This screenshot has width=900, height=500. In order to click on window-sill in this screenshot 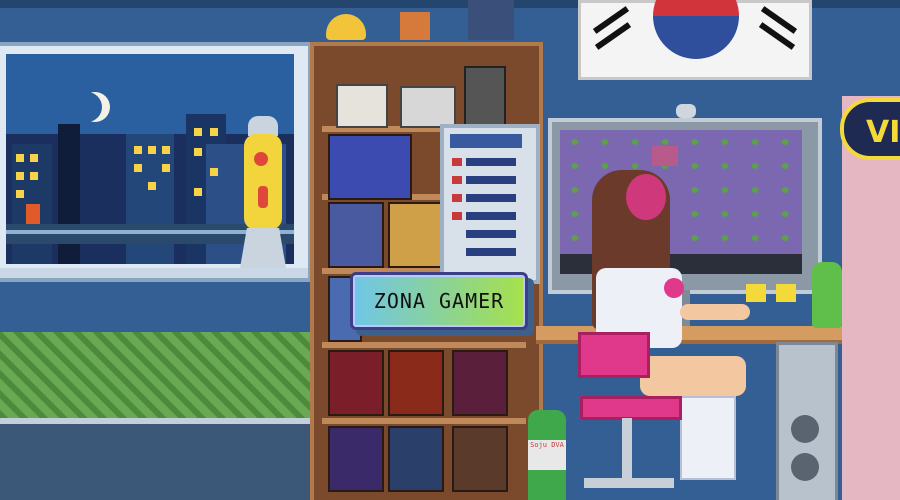, I will do `click(154, 273)`.